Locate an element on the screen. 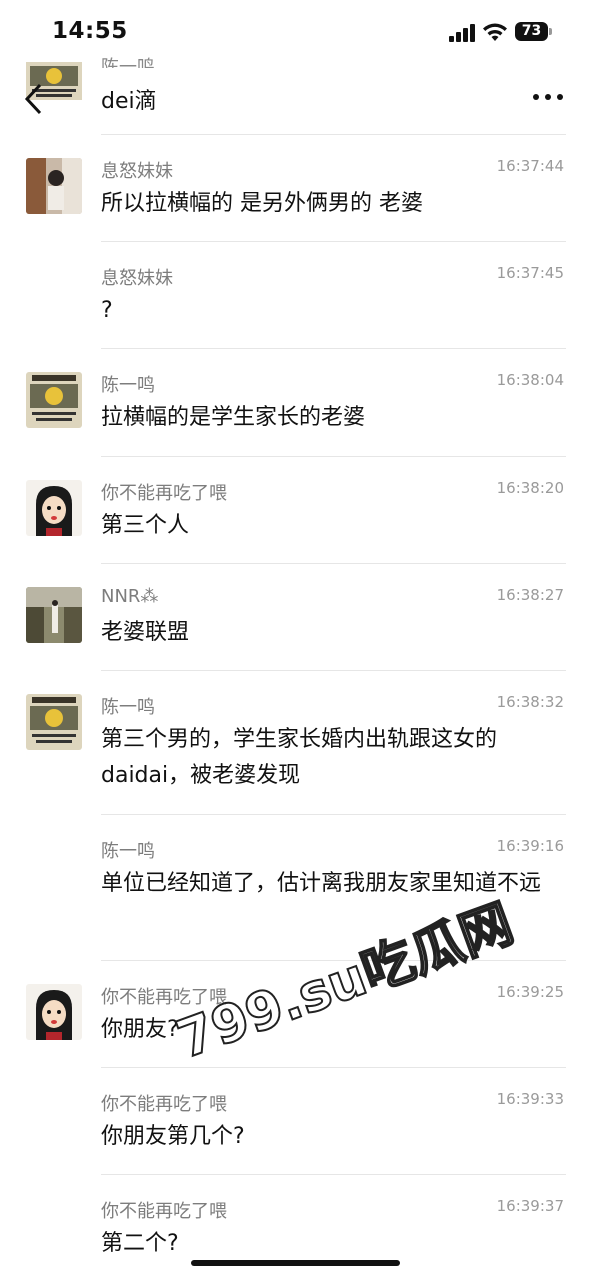  message-text: 你朋友第几个? is located at coordinates (173, 1136).